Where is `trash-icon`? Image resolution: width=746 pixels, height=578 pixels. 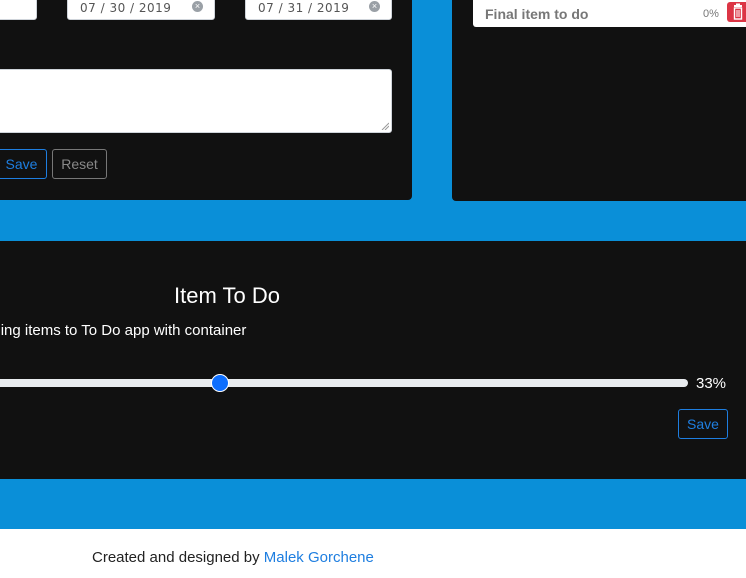
trash-icon is located at coordinates (738, 11).